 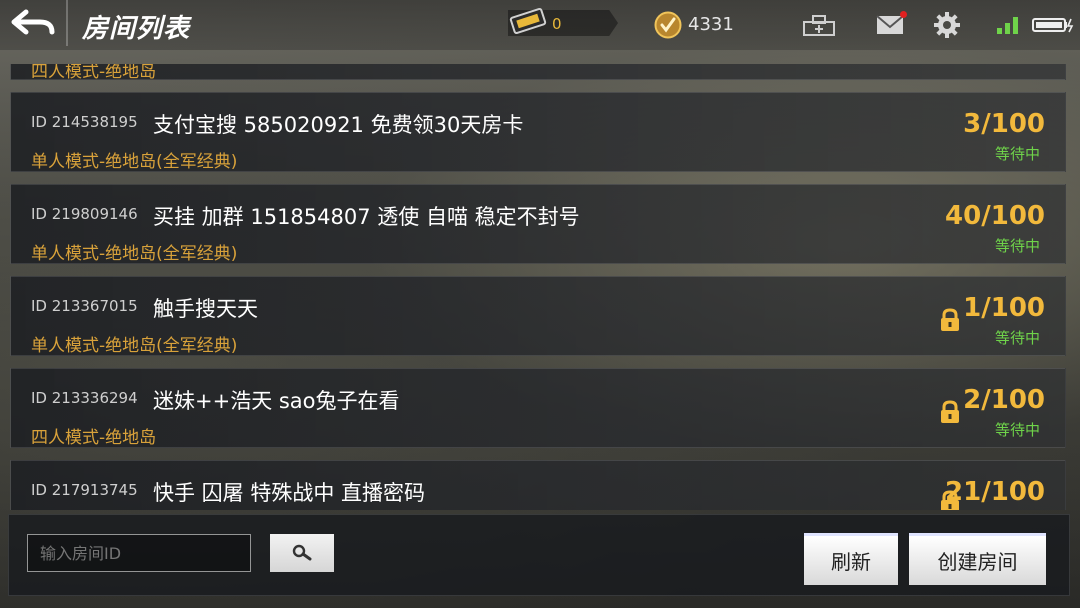 What do you see at coordinates (276, 401) in the screenshot?
I see `room-name: 迷妹++浩天 sao兔子在看` at bounding box center [276, 401].